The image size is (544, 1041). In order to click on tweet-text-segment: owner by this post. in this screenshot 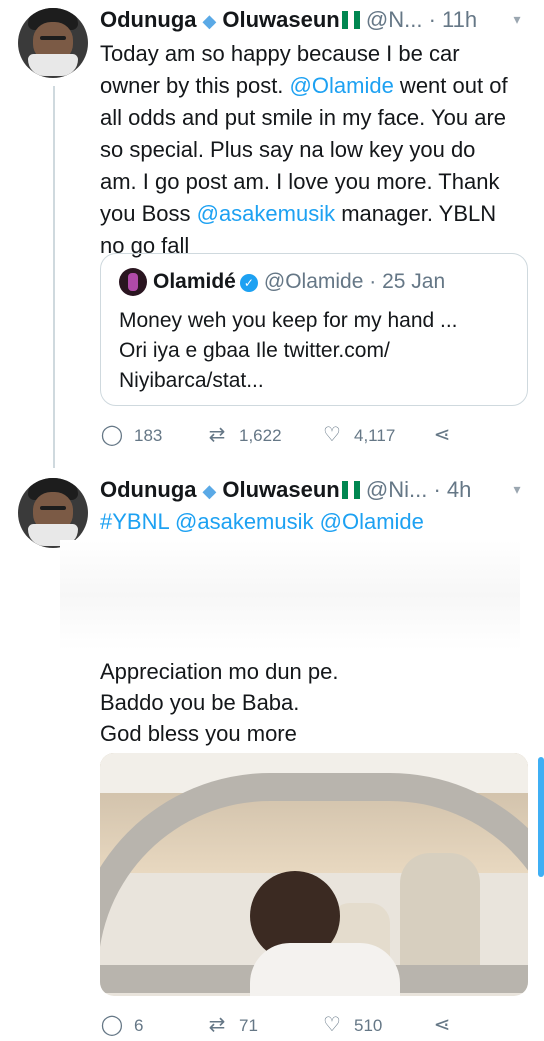, I will do `click(195, 85)`.